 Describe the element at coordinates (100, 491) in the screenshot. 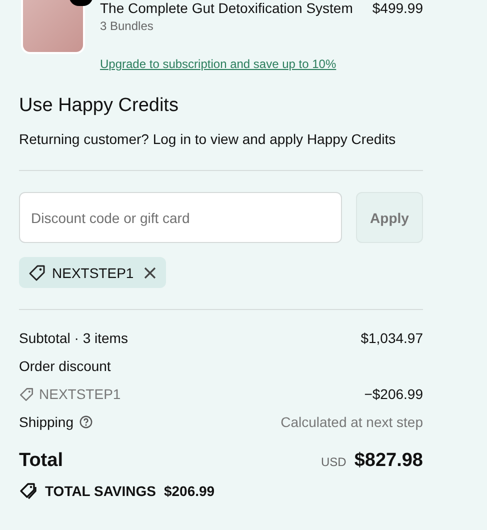

I see `savings-label: TOTAL SAVINGS` at that location.